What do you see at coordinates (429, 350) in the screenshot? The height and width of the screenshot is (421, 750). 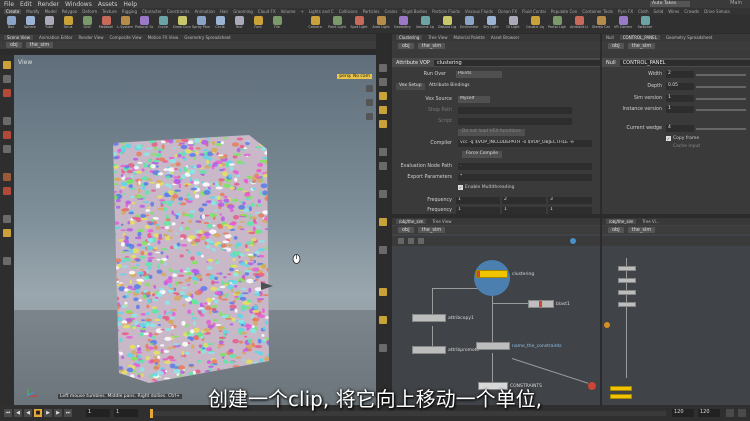 I see `attribpromote-node` at bounding box center [429, 350].